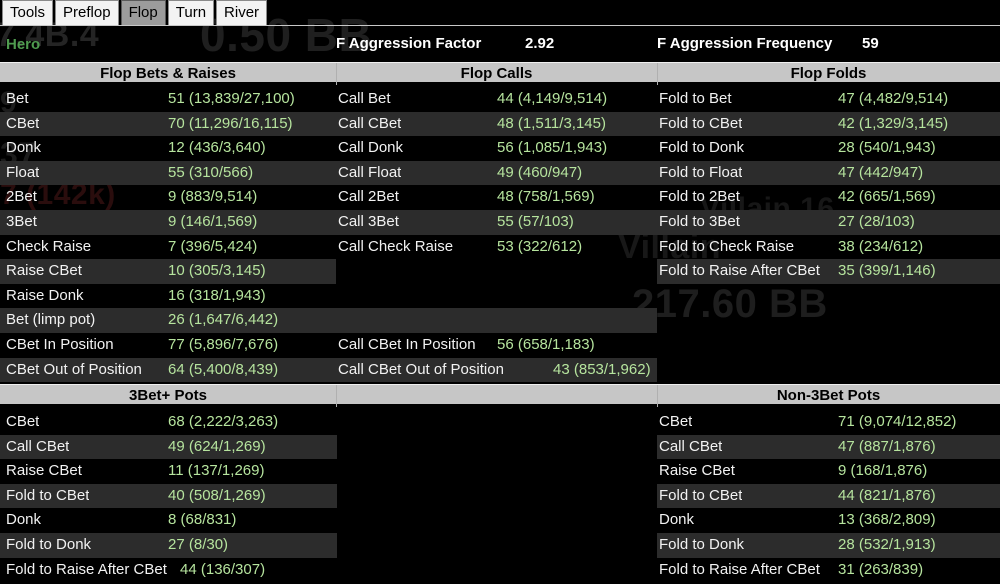 Image resolution: width=1000 pixels, height=584 pixels. Describe the element at coordinates (870, 43) in the screenshot. I see `aggression-frequency-value: 59` at that location.